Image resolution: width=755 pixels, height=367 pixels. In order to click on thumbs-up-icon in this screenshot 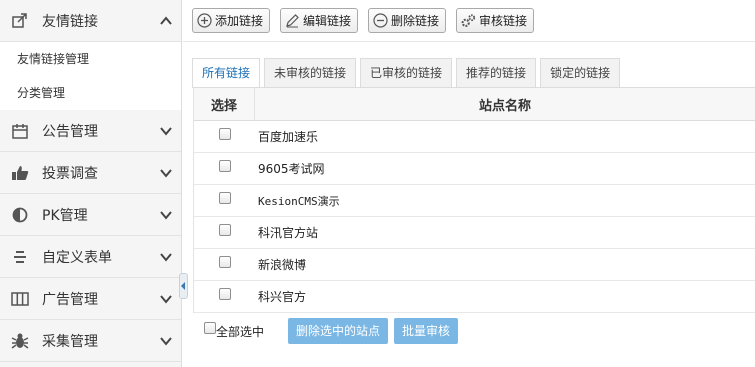, I will do `click(20, 173)`.